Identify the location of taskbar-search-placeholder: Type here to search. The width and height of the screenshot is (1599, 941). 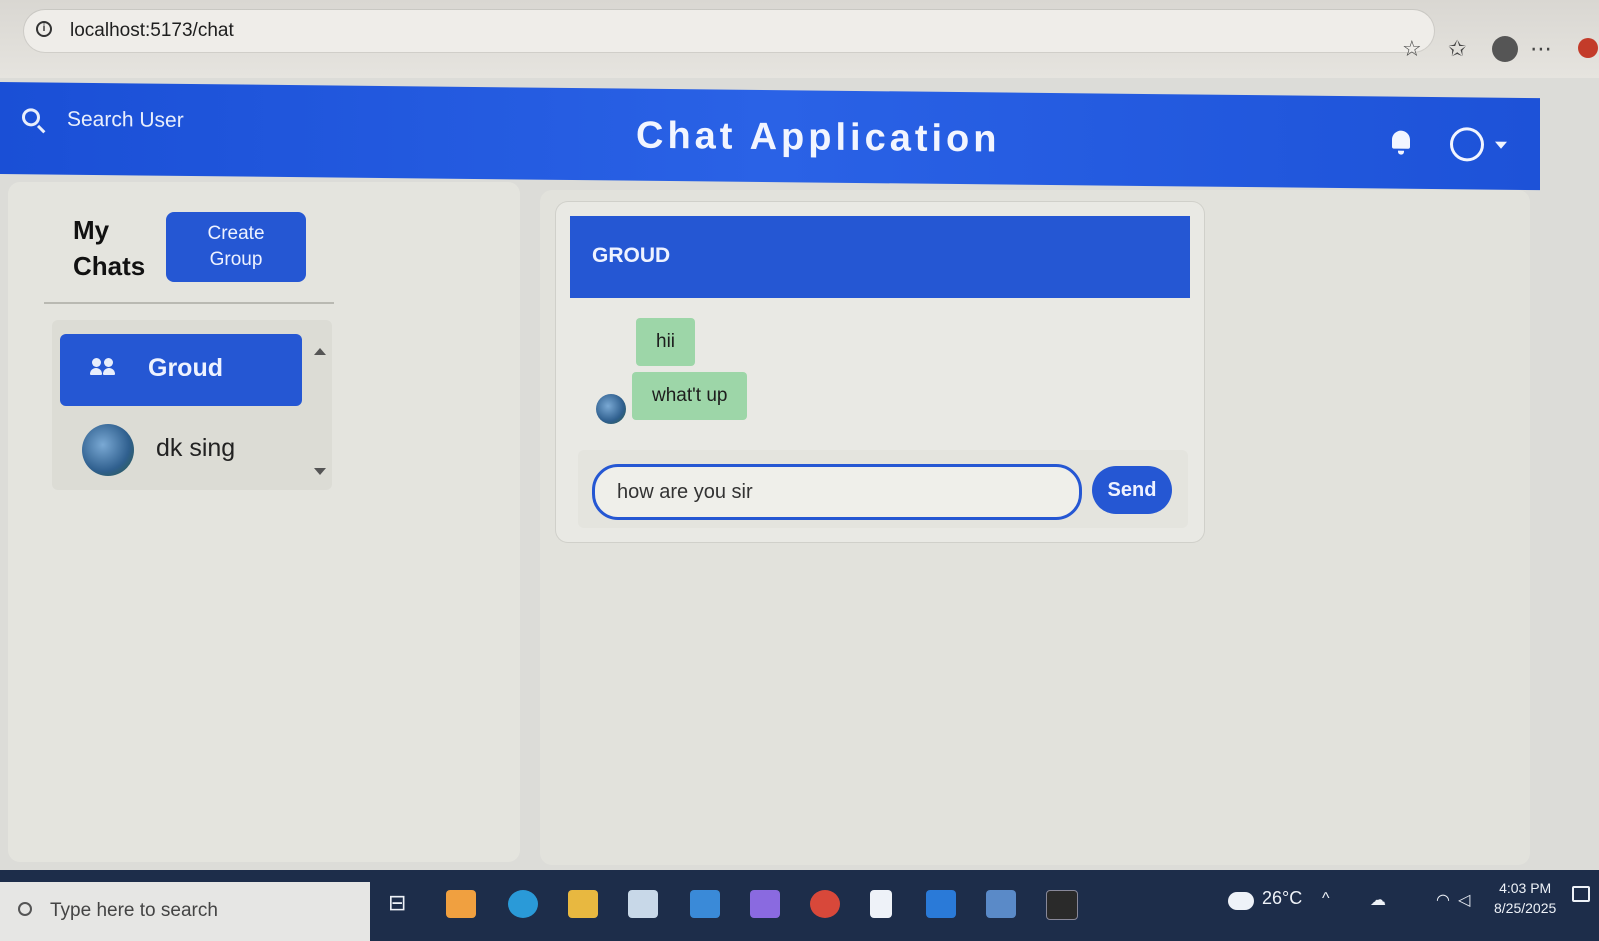
(134, 910).